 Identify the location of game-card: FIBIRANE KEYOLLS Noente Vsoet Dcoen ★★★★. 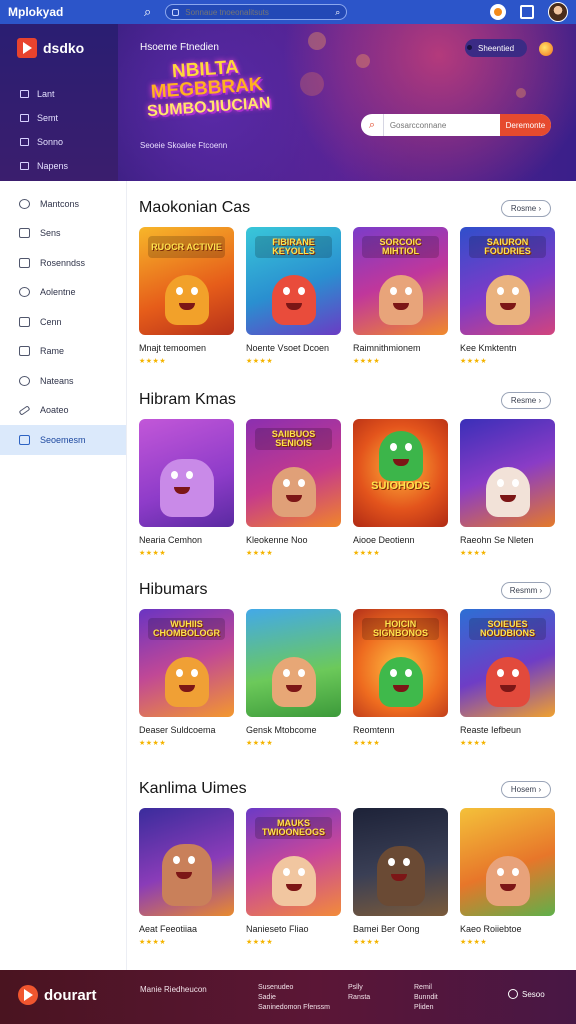
(293, 296).